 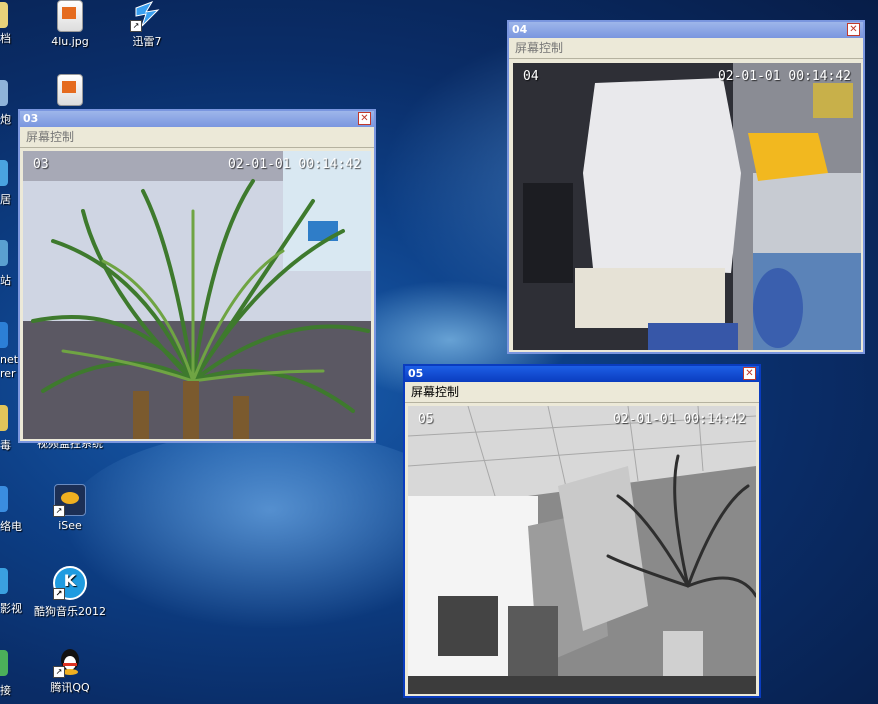 I want to click on window-titlebar: 03 ✕, so click(x=197, y=119).